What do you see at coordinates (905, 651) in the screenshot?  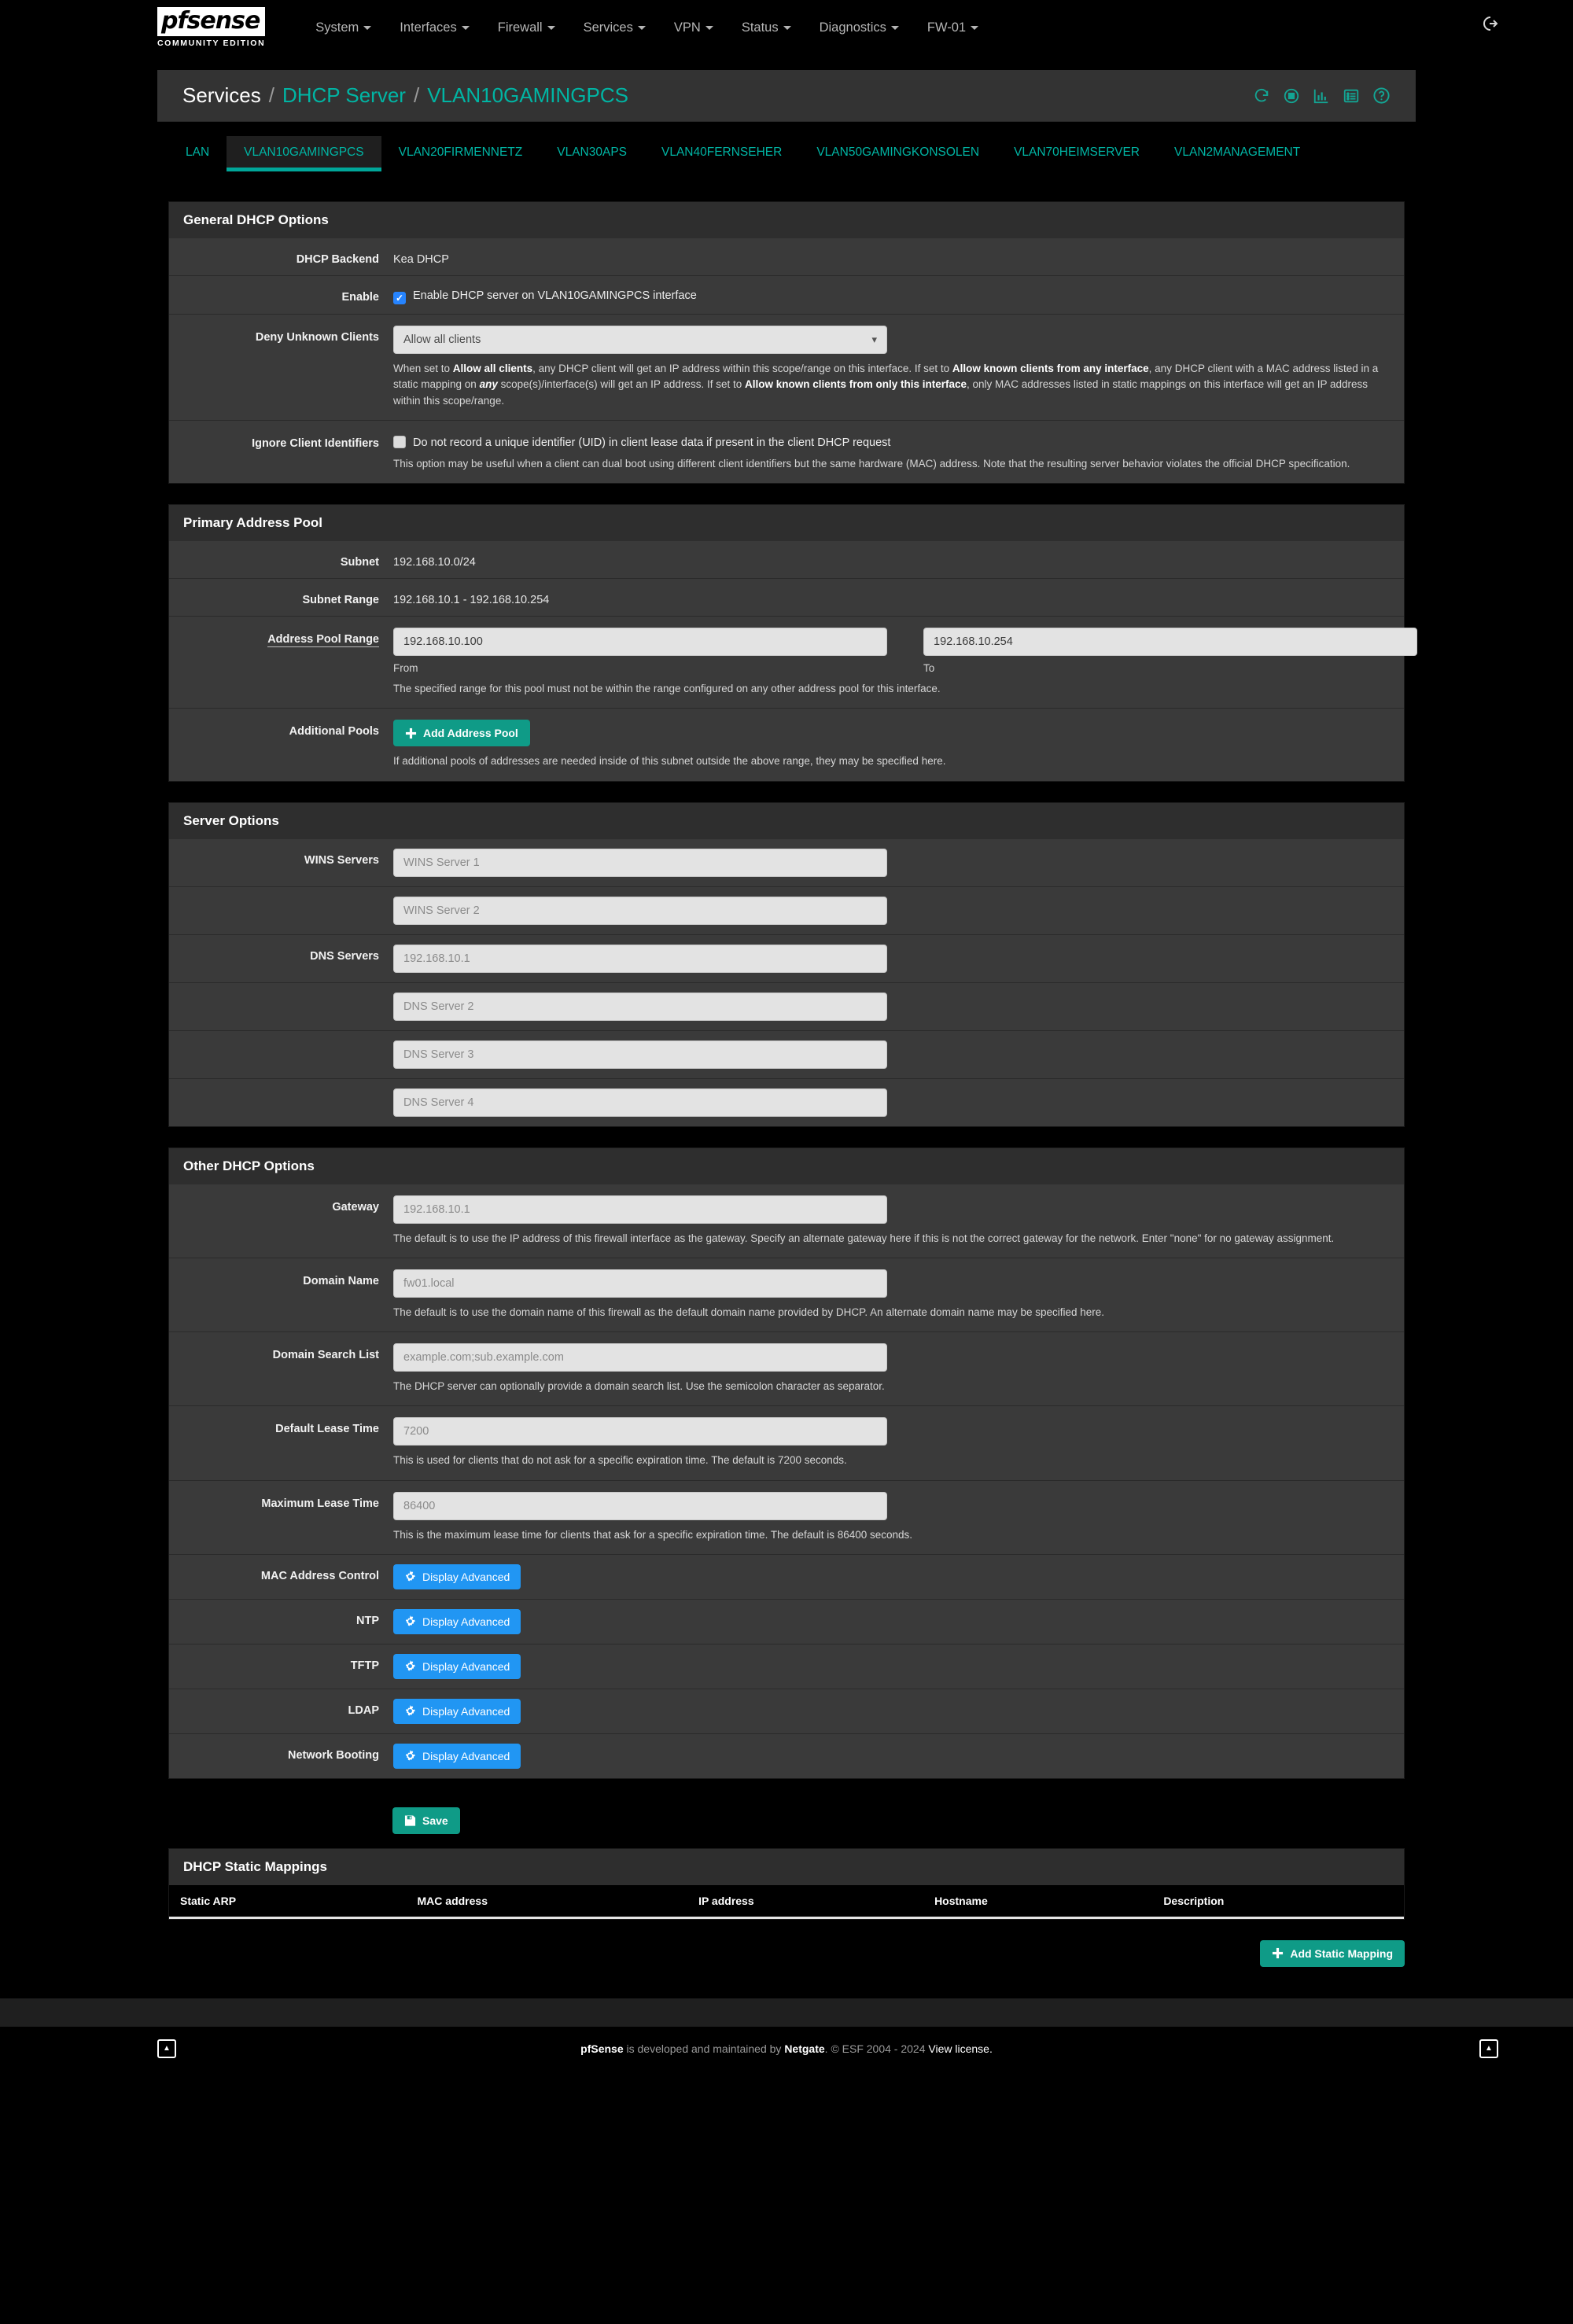 I see `address-pool-inputs: 192.168.10.100 From 192.168.10.254 To` at bounding box center [905, 651].